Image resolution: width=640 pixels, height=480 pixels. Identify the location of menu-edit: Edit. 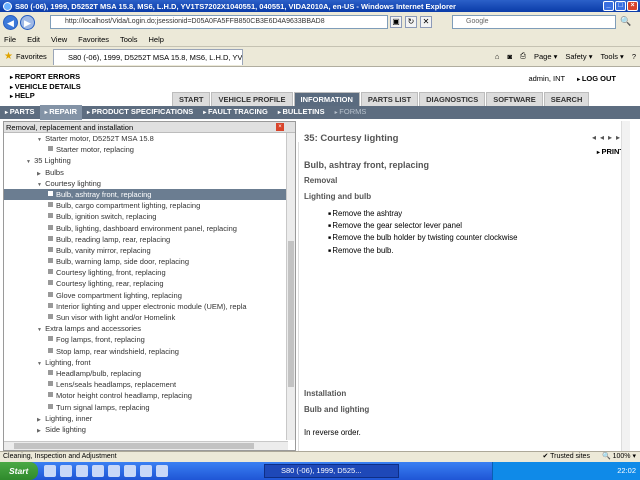
(33, 39).